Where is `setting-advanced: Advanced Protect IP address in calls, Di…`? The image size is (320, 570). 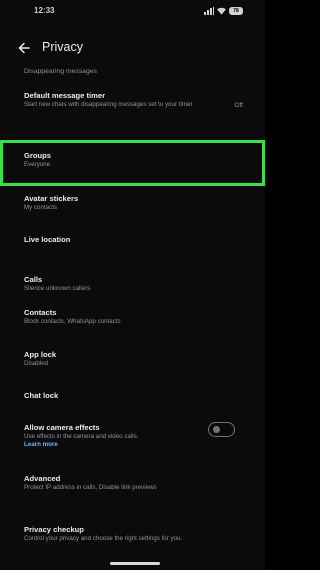 setting-advanced: Advanced Protect IP address in calls, Di… is located at coordinates (133, 483).